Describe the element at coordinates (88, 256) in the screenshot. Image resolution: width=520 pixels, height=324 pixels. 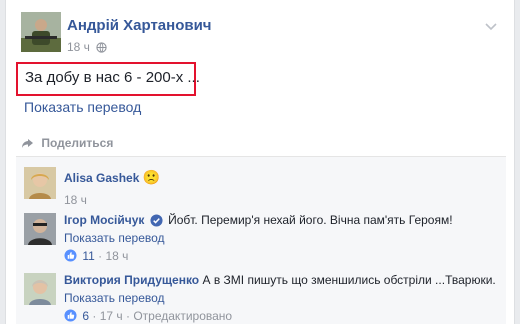
I see `like-count: 11` at that location.